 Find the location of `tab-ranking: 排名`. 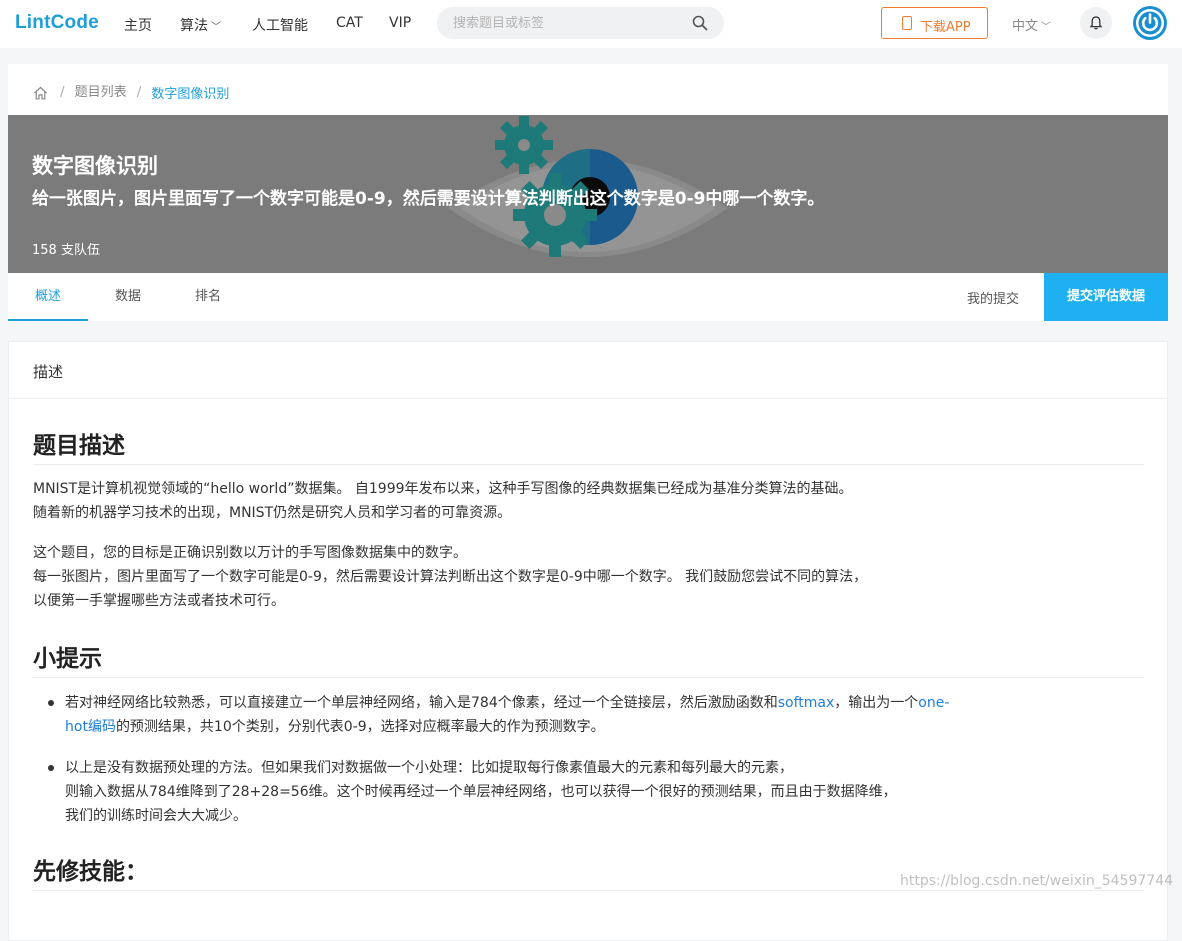

tab-ranking: 排名 is located at coordinates (208, 297).